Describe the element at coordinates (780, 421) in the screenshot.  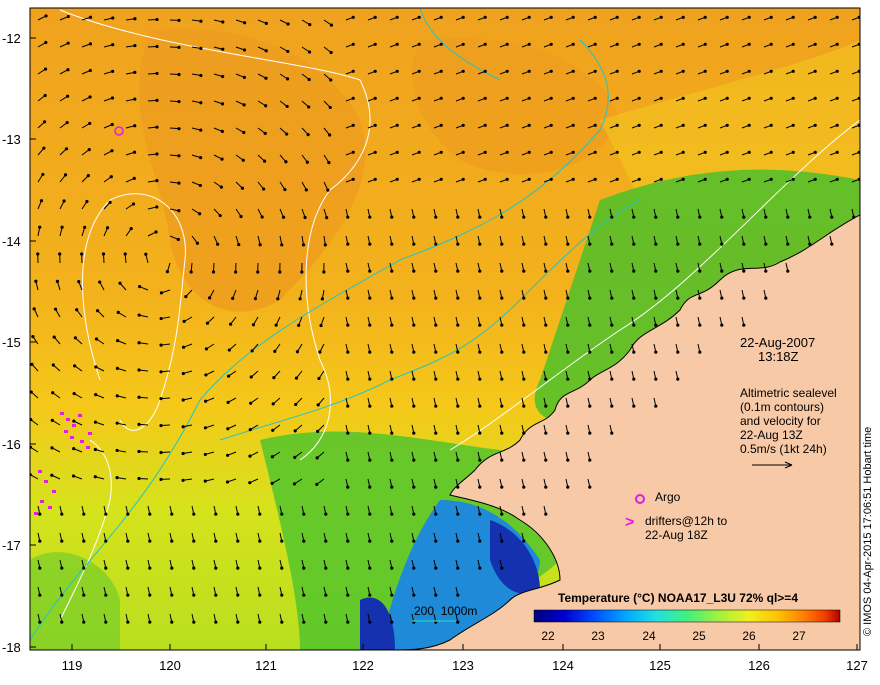
I see `altimetry-line: and velocity for` at that location.